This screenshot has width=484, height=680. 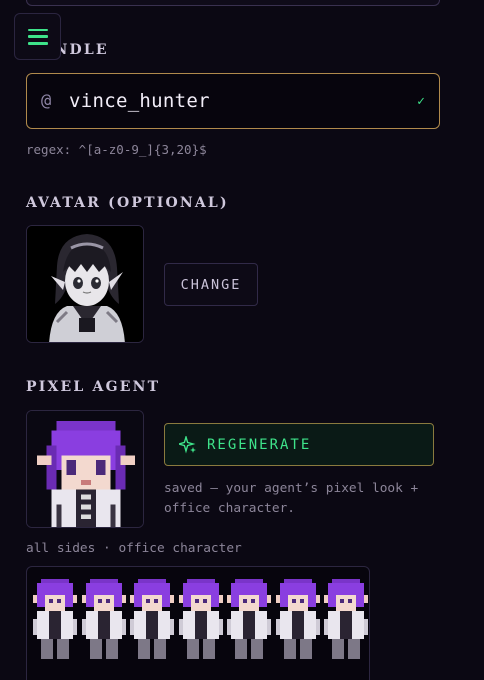 What do you see at coordinates (187, 444) in the screenshot?
I see `sparkles-icon` at bounding box center [187, 444].